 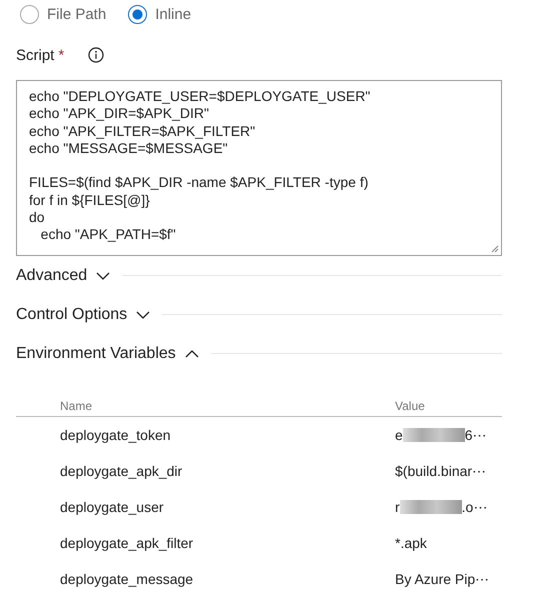 What do you see at coordinates (127, 579) in the screenshot?
I see `table-cell-text: deploygate_message` at bounding box center [127, 579].